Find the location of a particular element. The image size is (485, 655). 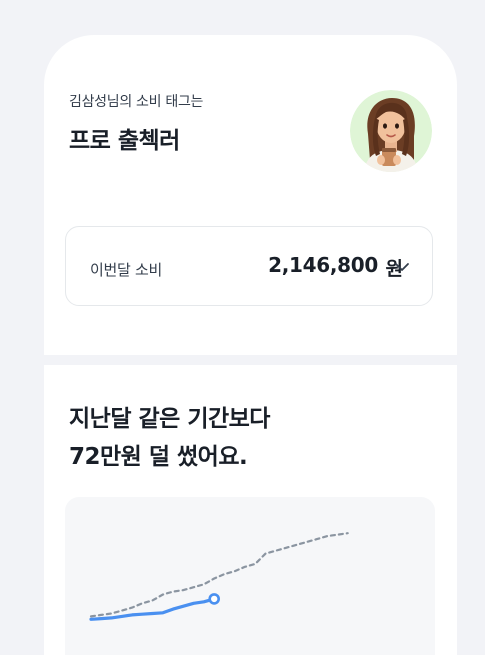

chart-canvas is located at coordinates (219, 576).